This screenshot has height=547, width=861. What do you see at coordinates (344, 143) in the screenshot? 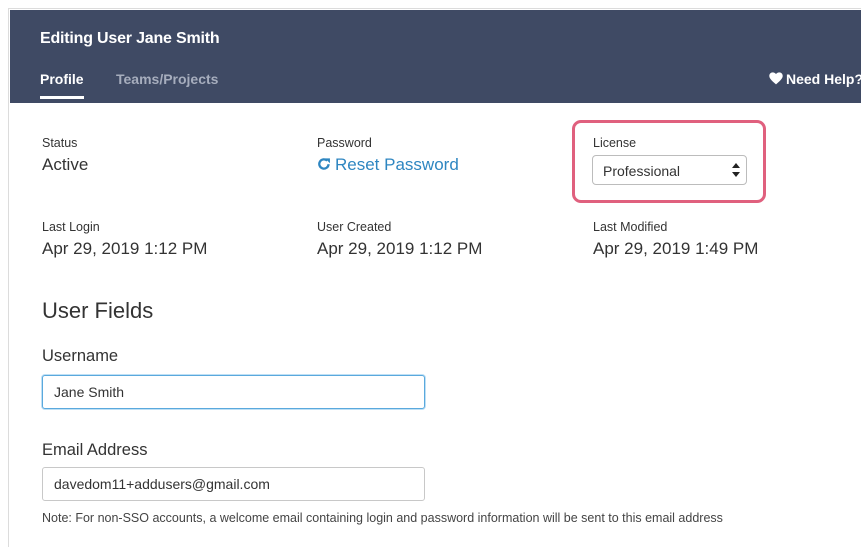
I see `password-label: Password` at bounding box center [344, 143].